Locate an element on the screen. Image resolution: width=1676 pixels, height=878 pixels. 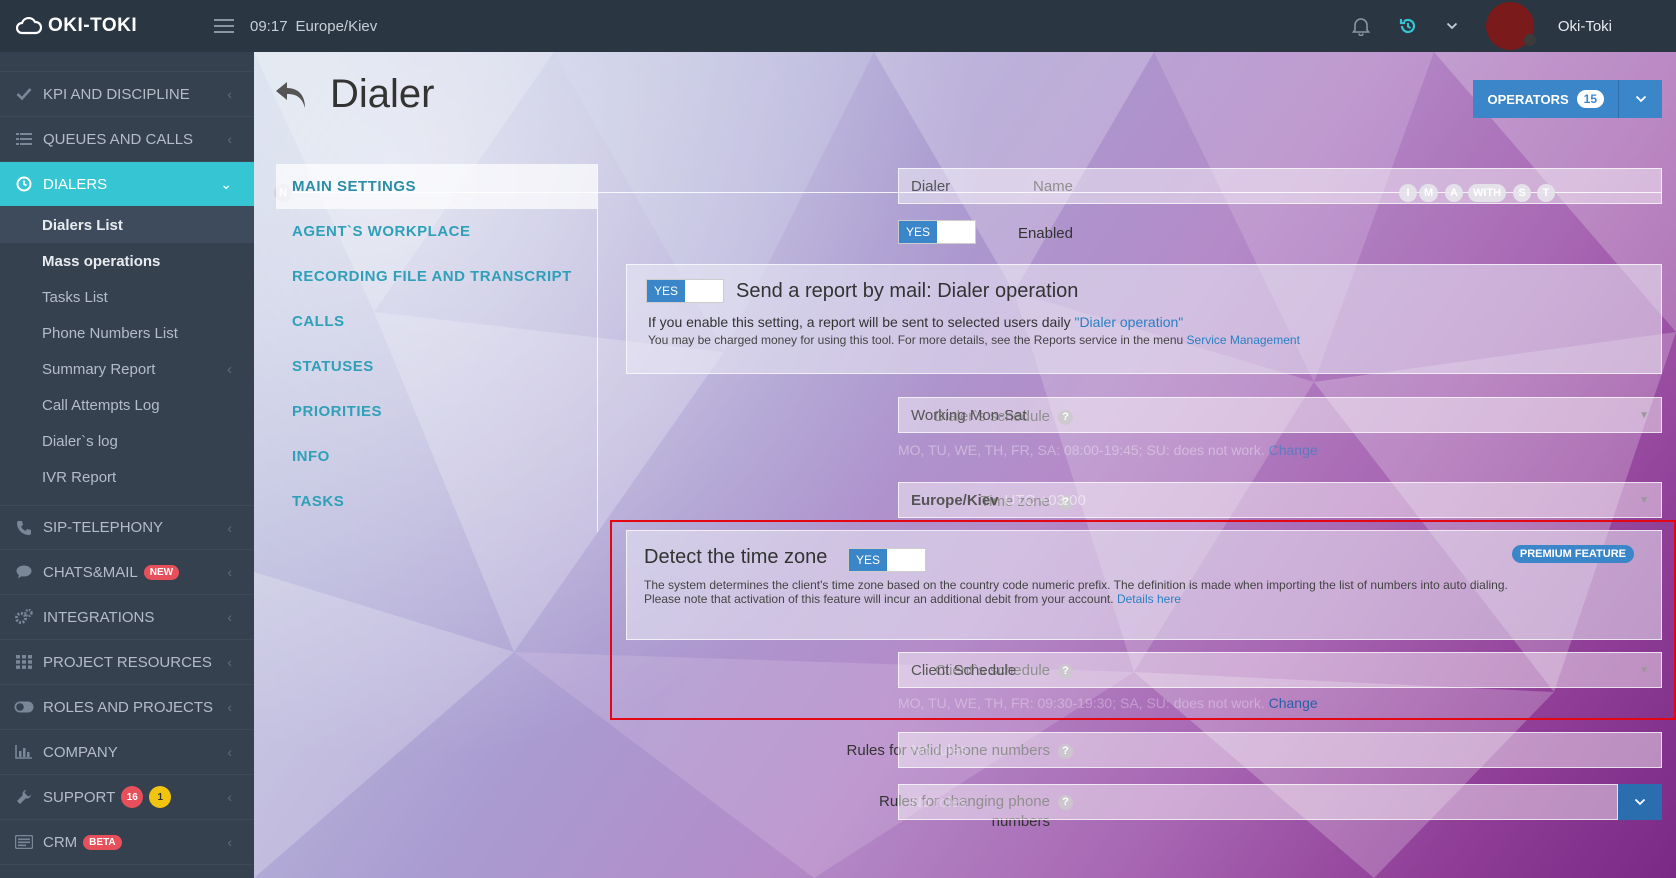
sidebar-item-crm: CRM BETA ‹ is located at coordinates (127, 842).